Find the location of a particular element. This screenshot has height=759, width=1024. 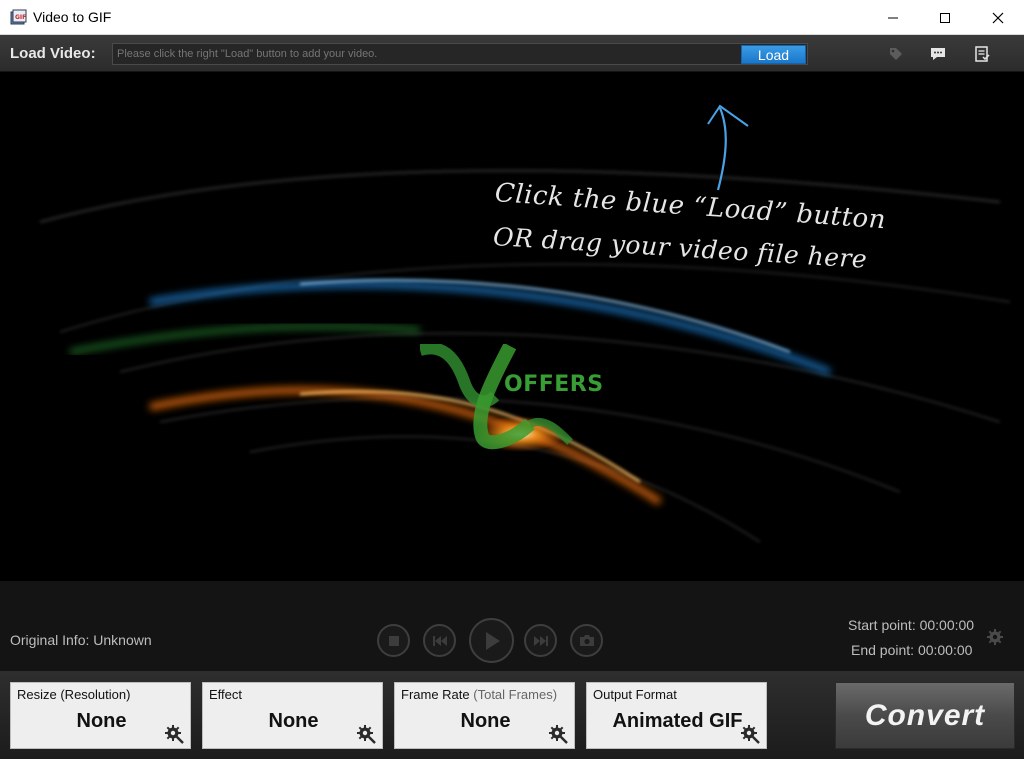

load-button: Load is located at coordinates (773, 54).